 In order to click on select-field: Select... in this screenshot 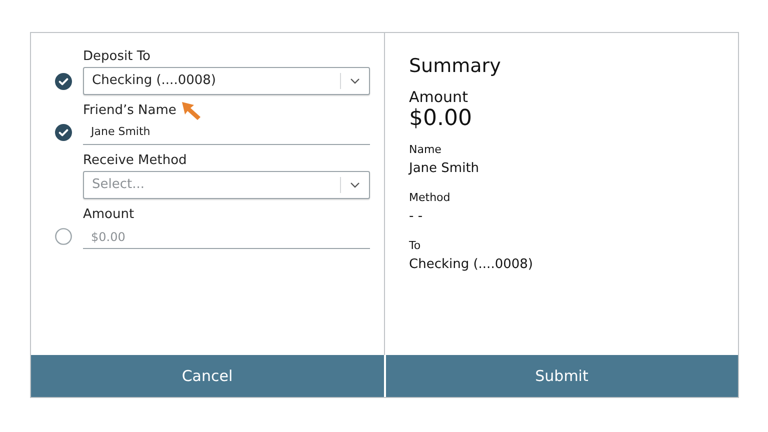, I will do `click(226, 185)`.